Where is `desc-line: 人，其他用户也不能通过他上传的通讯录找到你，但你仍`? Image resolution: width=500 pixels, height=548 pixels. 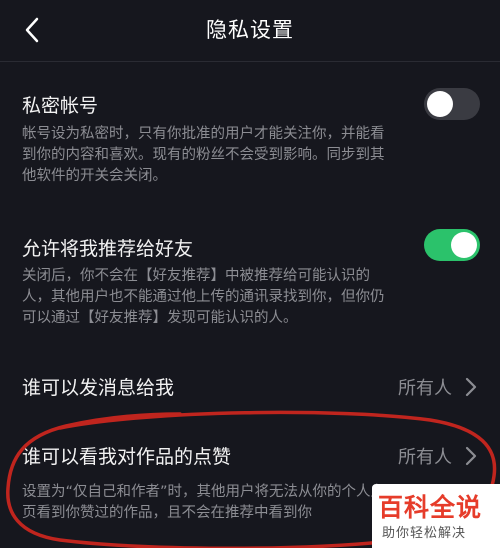 desc-line: 人，其他用户也不能通过他上传的通讯录找到你，但你仍 is located at coordinates (203, 297).